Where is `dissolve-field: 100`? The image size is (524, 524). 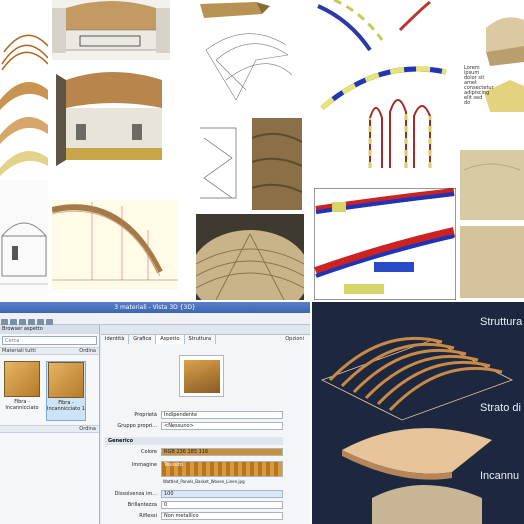
dissolve-field: 100 is located at coordinates (222, 494).